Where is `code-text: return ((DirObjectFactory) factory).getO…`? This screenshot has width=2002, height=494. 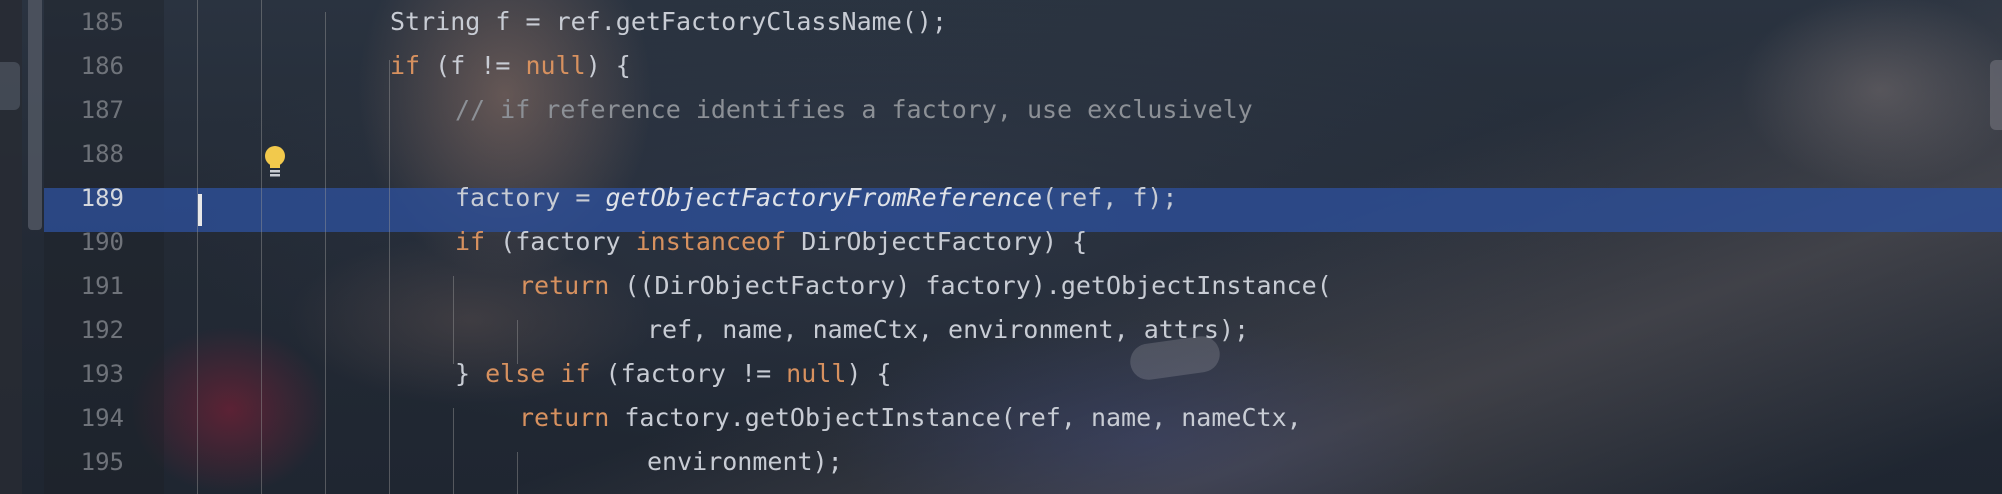
code-text: return ((DirObjectFactory) factory).getO… is located at coordinates (925, 286).